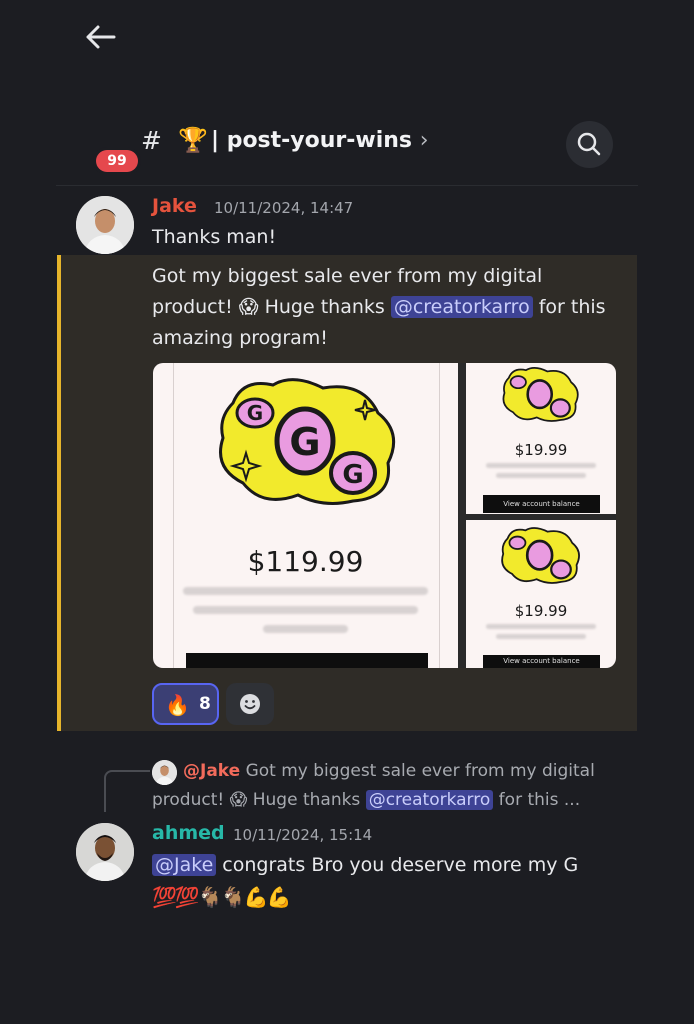 This screenshot has width=694, height=1024. What do you see at coordinates (541, 661) in the screenshot?
I see `view-balance-button-bottom: View account balance` at bounding box center [541, 661].